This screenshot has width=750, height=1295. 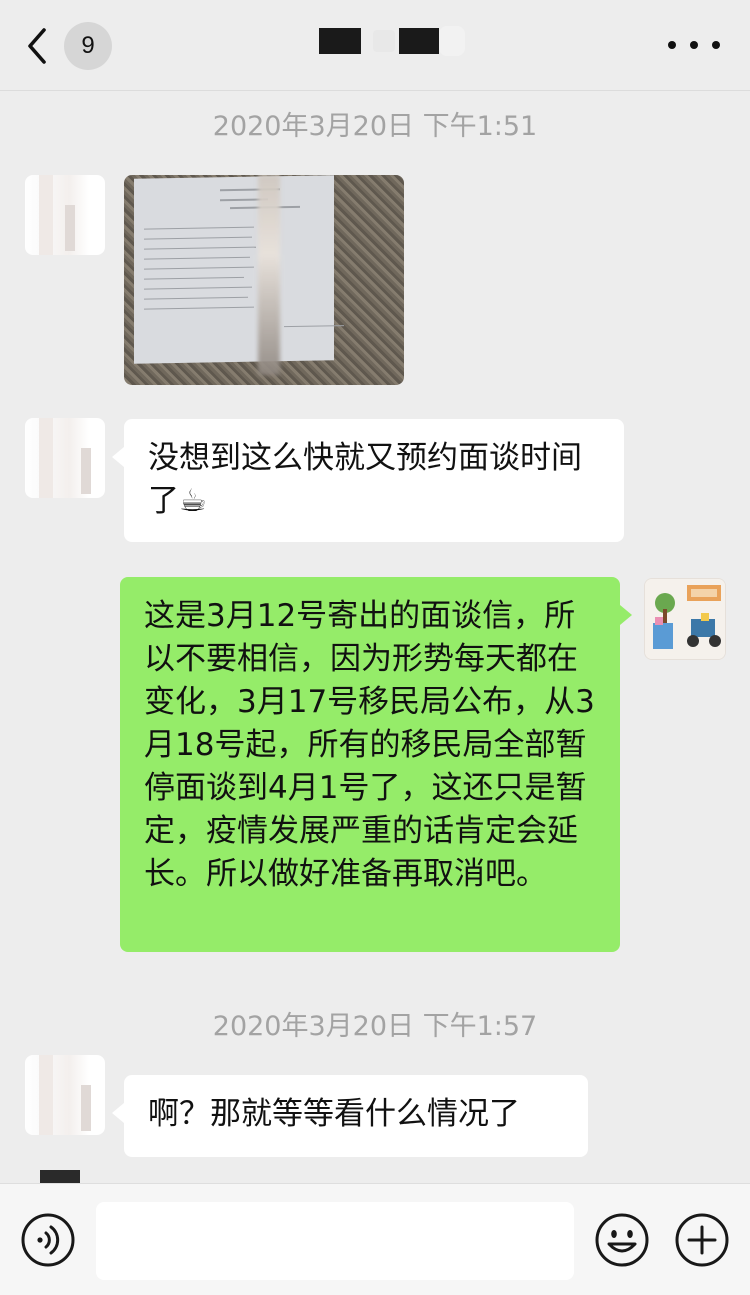 I want to click on more-options-button, so click(x=694, y=45).